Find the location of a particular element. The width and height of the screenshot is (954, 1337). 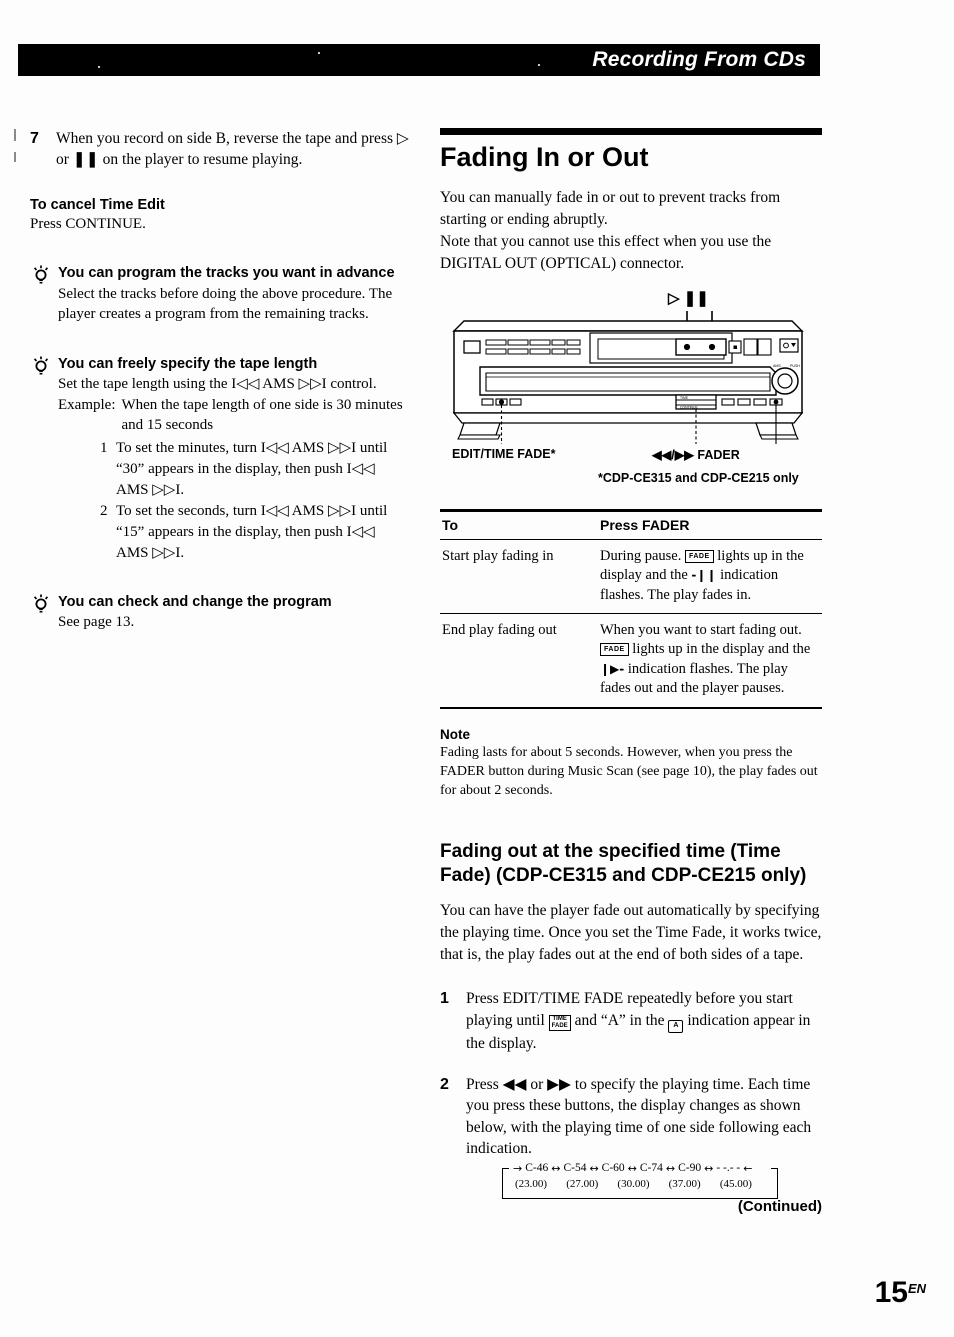

sequence-time: (45.00) is located at coordinates (735, 1183).